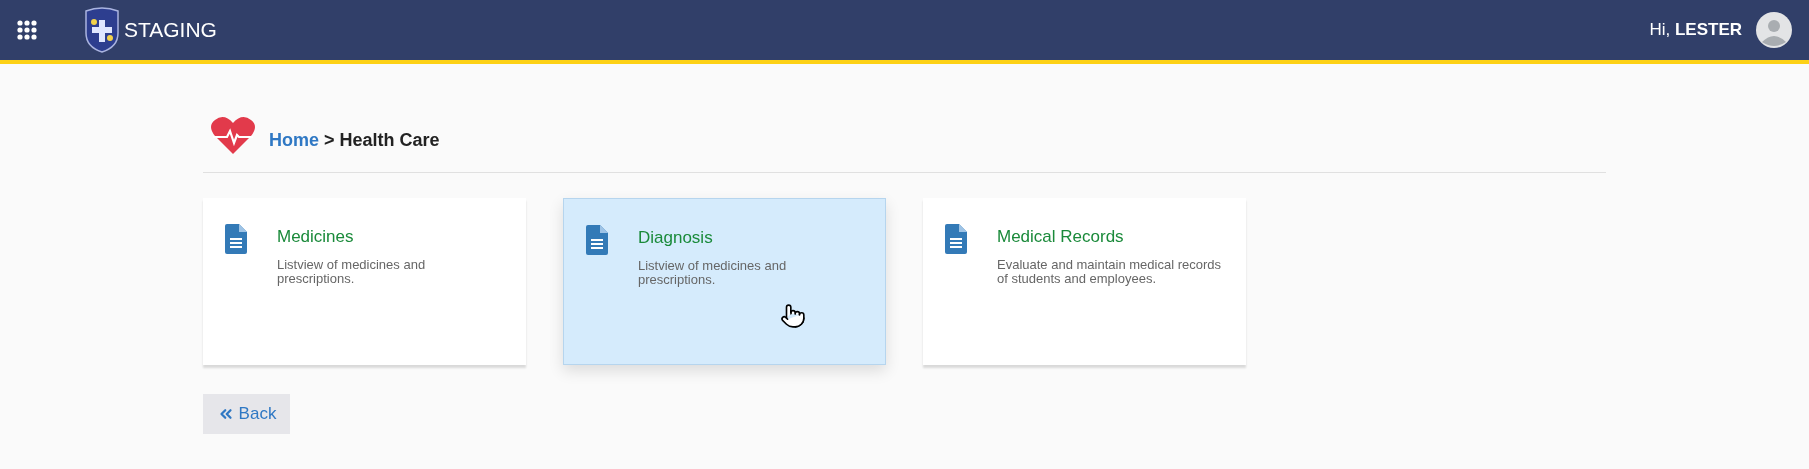  I want to click on heartbeat-icon, so click(233, 135).